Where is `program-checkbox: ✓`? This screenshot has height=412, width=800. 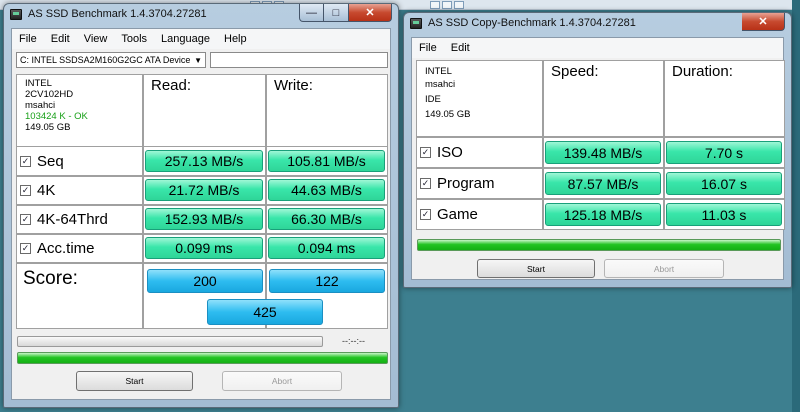 program-checkbox: ✓ is located at coordinates (425, 183).